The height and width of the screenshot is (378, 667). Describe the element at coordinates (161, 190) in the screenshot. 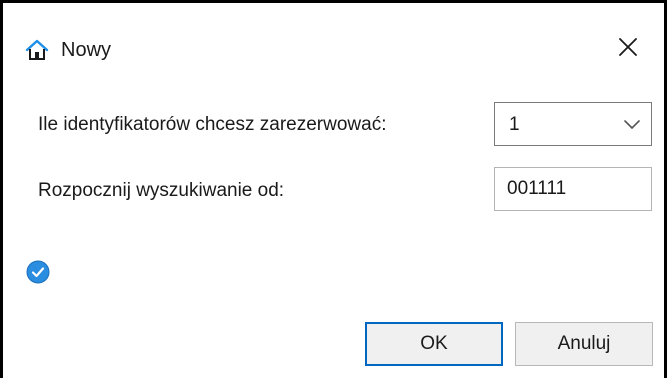

I see `search-start-label: Rozpocznij wyszukiwanie od:` at that location.